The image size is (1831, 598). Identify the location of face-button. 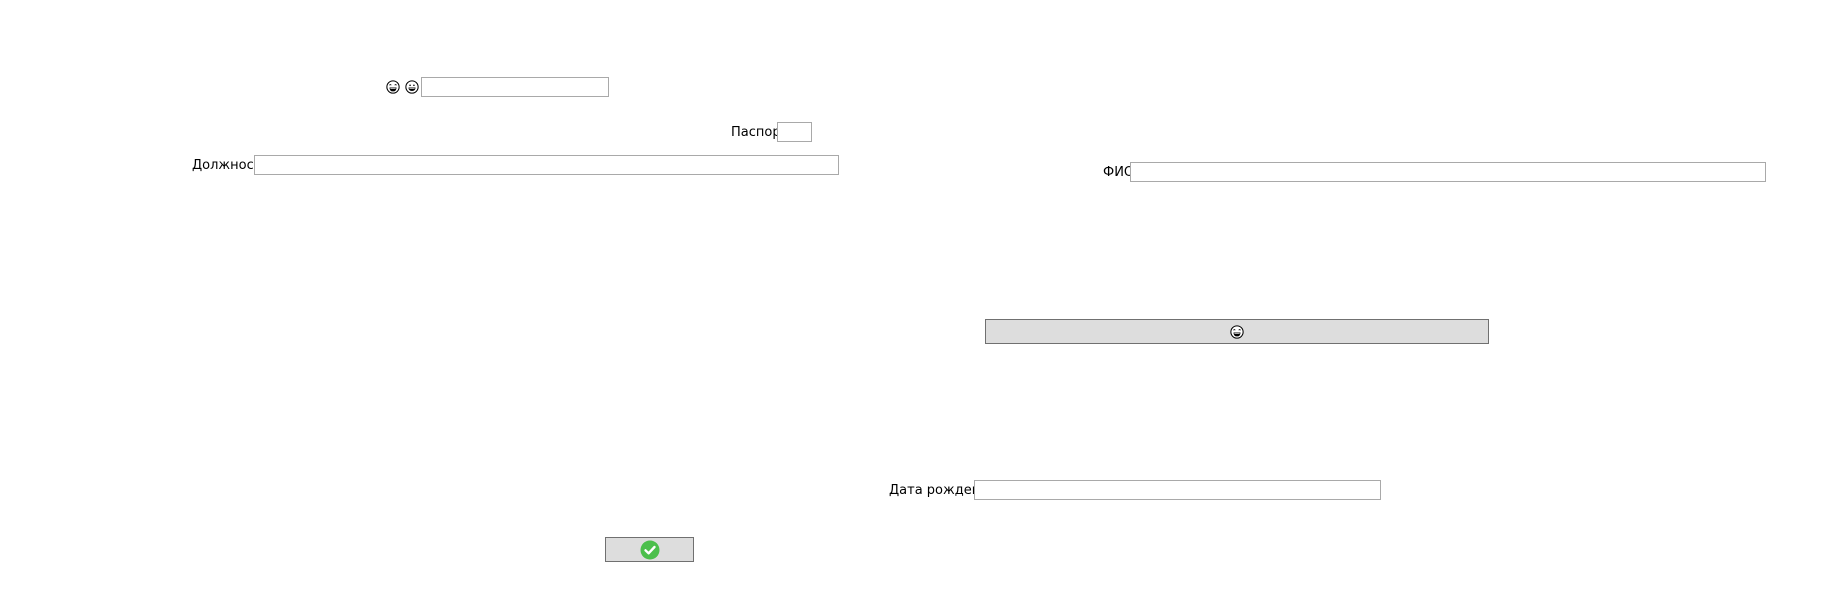
(1237, 331).